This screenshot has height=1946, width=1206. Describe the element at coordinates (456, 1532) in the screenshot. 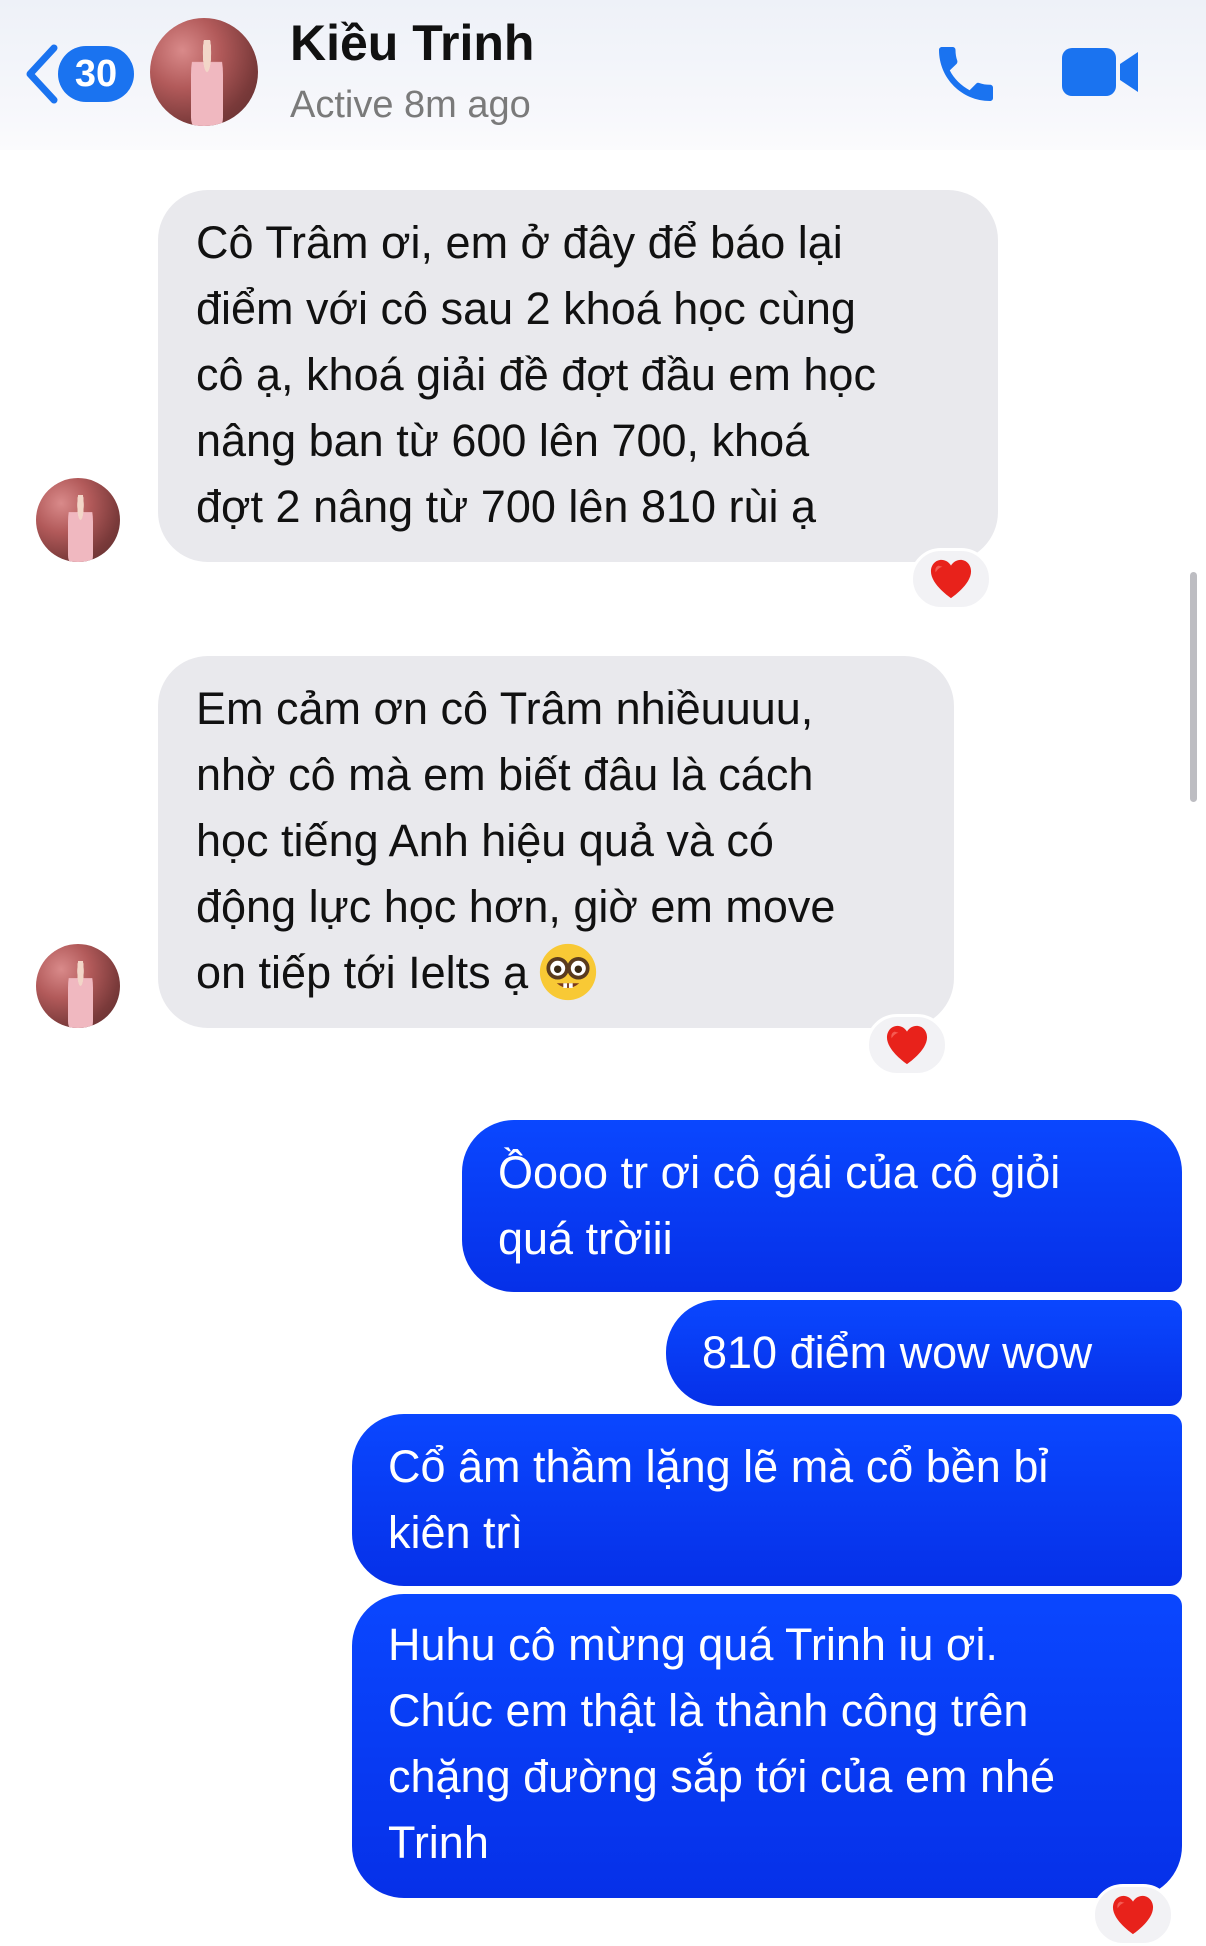

I see `message-text-line: kiên trì` at that location.